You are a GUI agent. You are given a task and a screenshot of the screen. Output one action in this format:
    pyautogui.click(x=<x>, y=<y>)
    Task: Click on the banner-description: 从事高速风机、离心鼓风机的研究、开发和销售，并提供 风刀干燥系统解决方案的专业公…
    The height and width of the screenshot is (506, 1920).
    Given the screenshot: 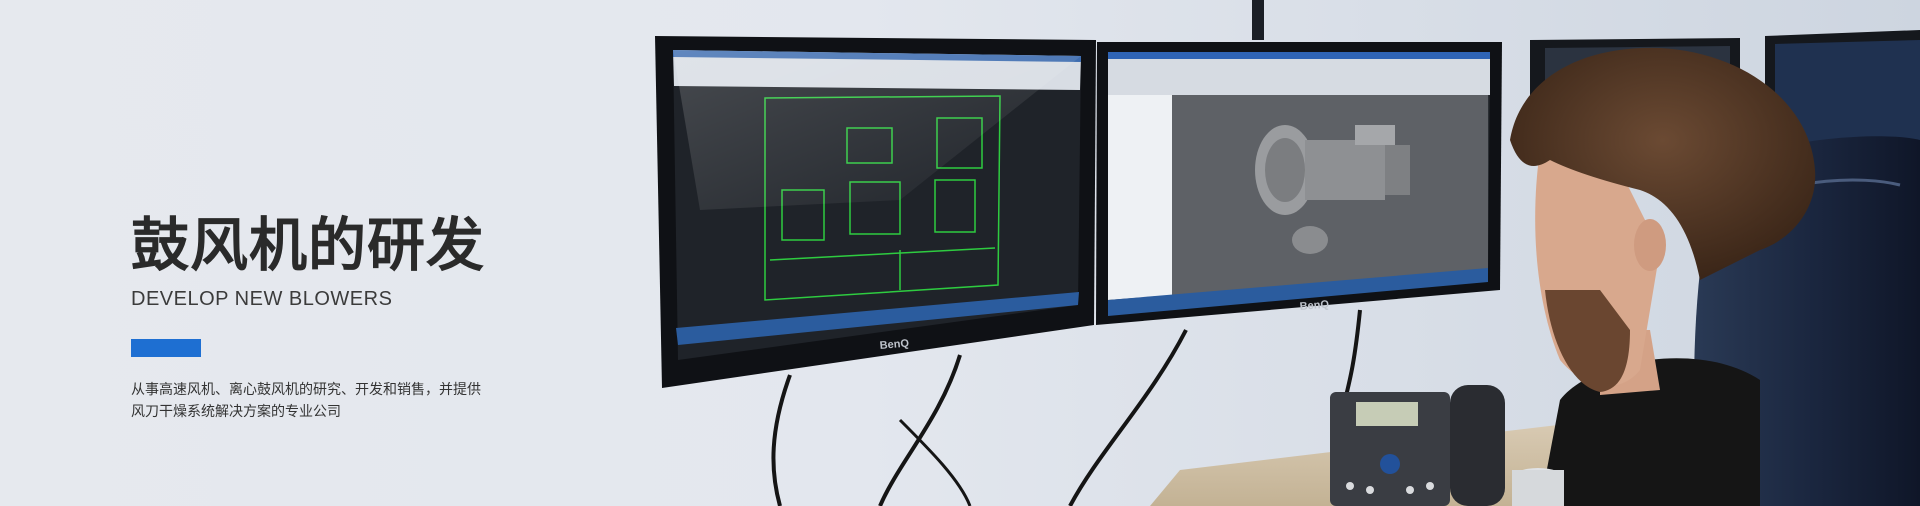 What is the action you would take?
    pyautogui.click(x=336, y=401)
    